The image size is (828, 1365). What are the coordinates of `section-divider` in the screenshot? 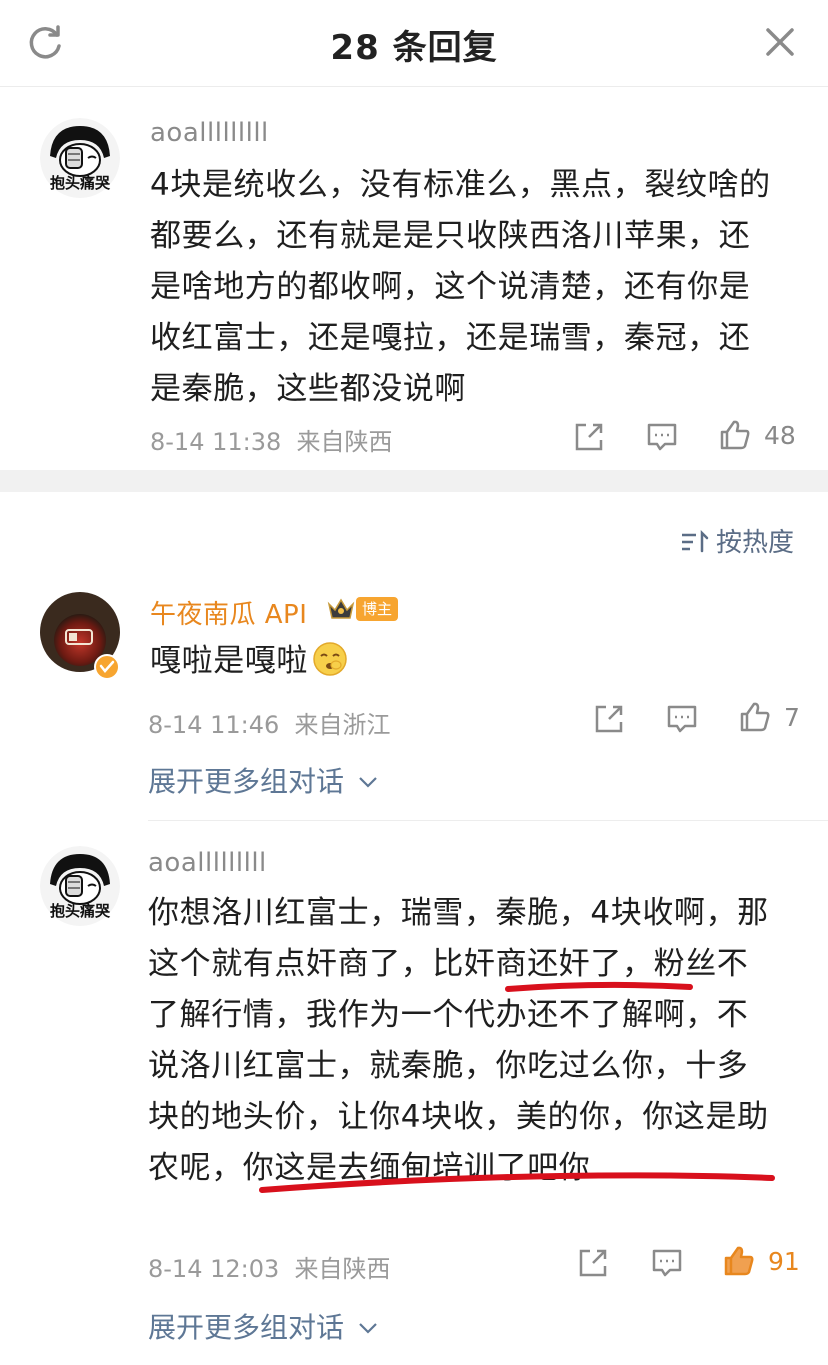 It's located at (414, 481).